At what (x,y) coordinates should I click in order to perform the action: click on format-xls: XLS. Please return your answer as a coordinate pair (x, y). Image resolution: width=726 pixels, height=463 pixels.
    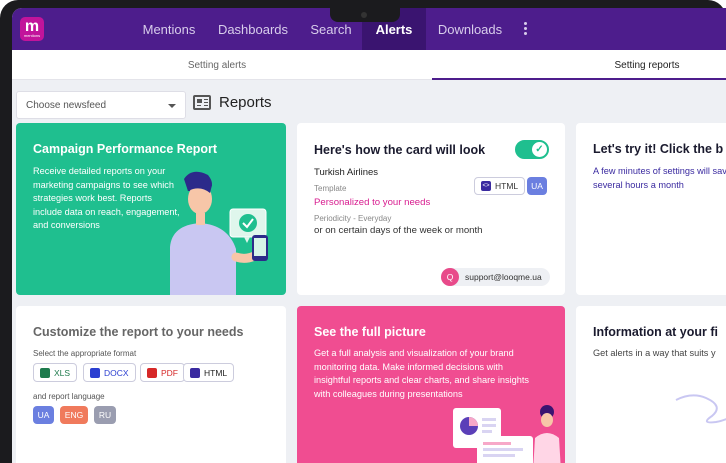
    Looking at the image, I should click on (55, 372).